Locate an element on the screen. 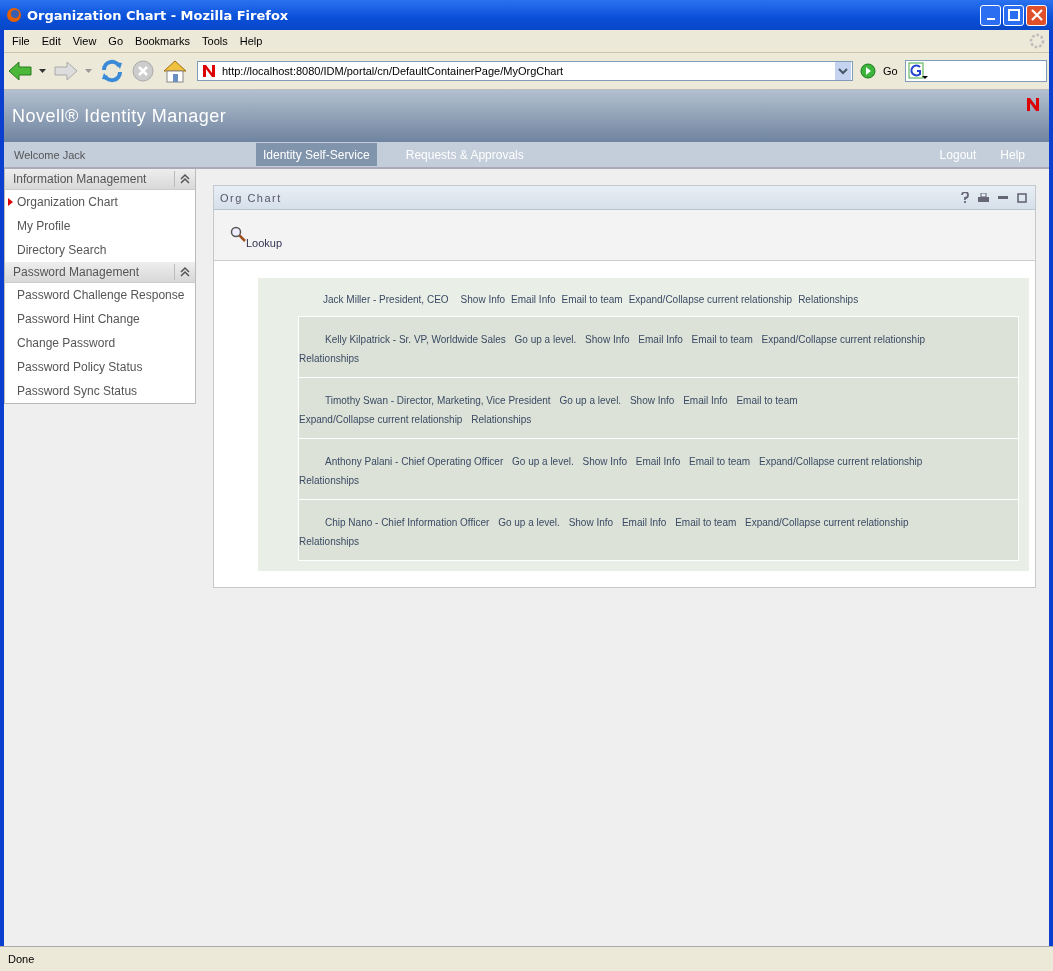 The image size is (1053, 971). back-arrow-icon is located at coordinates (20, 71).